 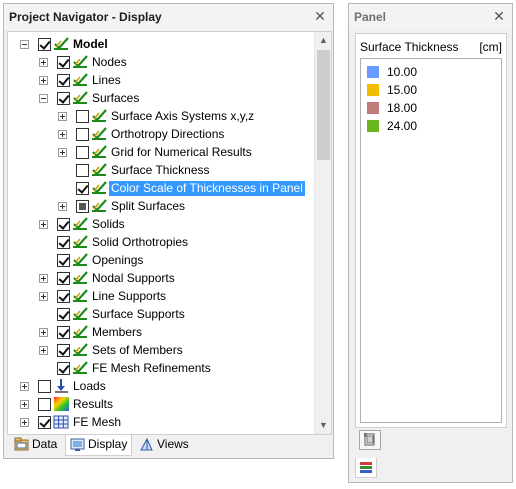 I want to click on panel-tab-color-scale, so click(x=366, y=468).